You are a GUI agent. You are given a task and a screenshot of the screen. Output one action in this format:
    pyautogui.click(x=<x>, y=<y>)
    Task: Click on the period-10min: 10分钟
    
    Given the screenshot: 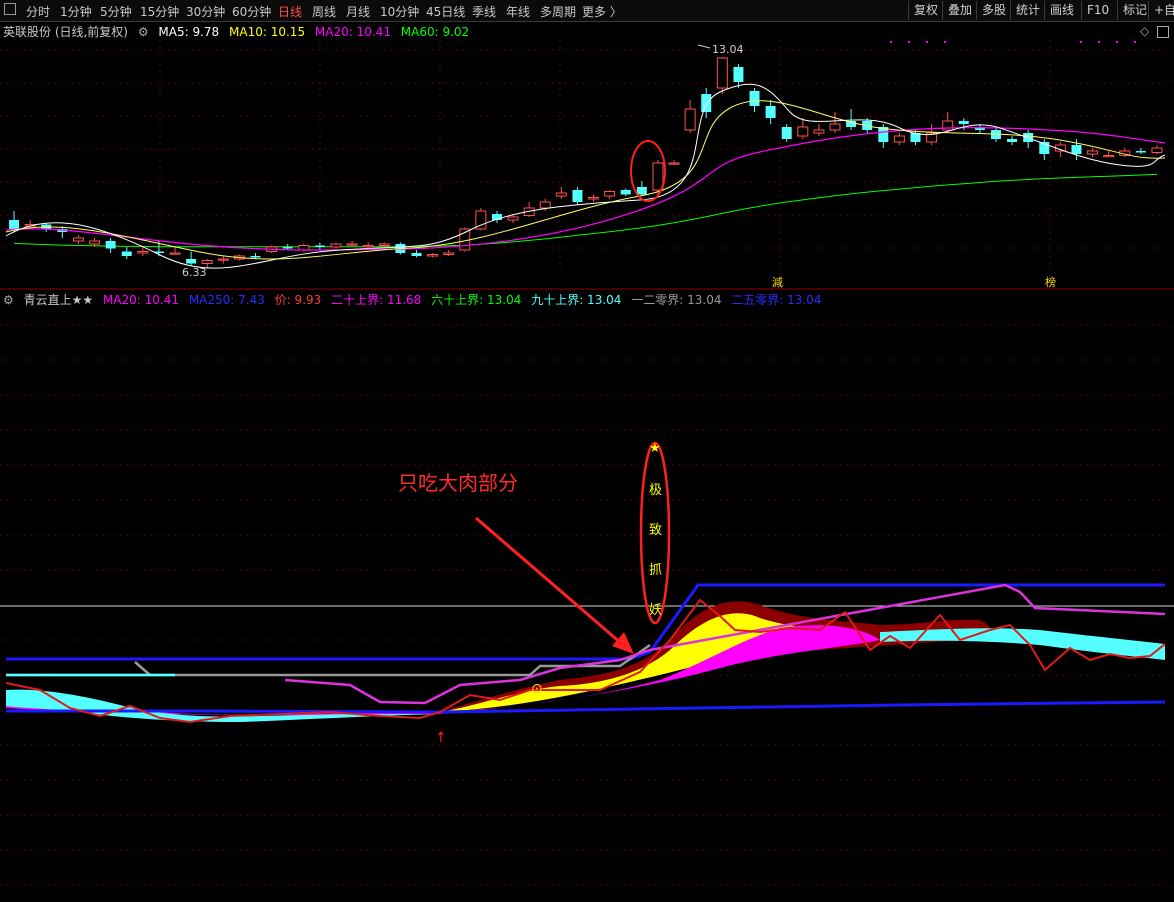 What is the action you would take?
    pyautogui.click(x=399, y=11)
    